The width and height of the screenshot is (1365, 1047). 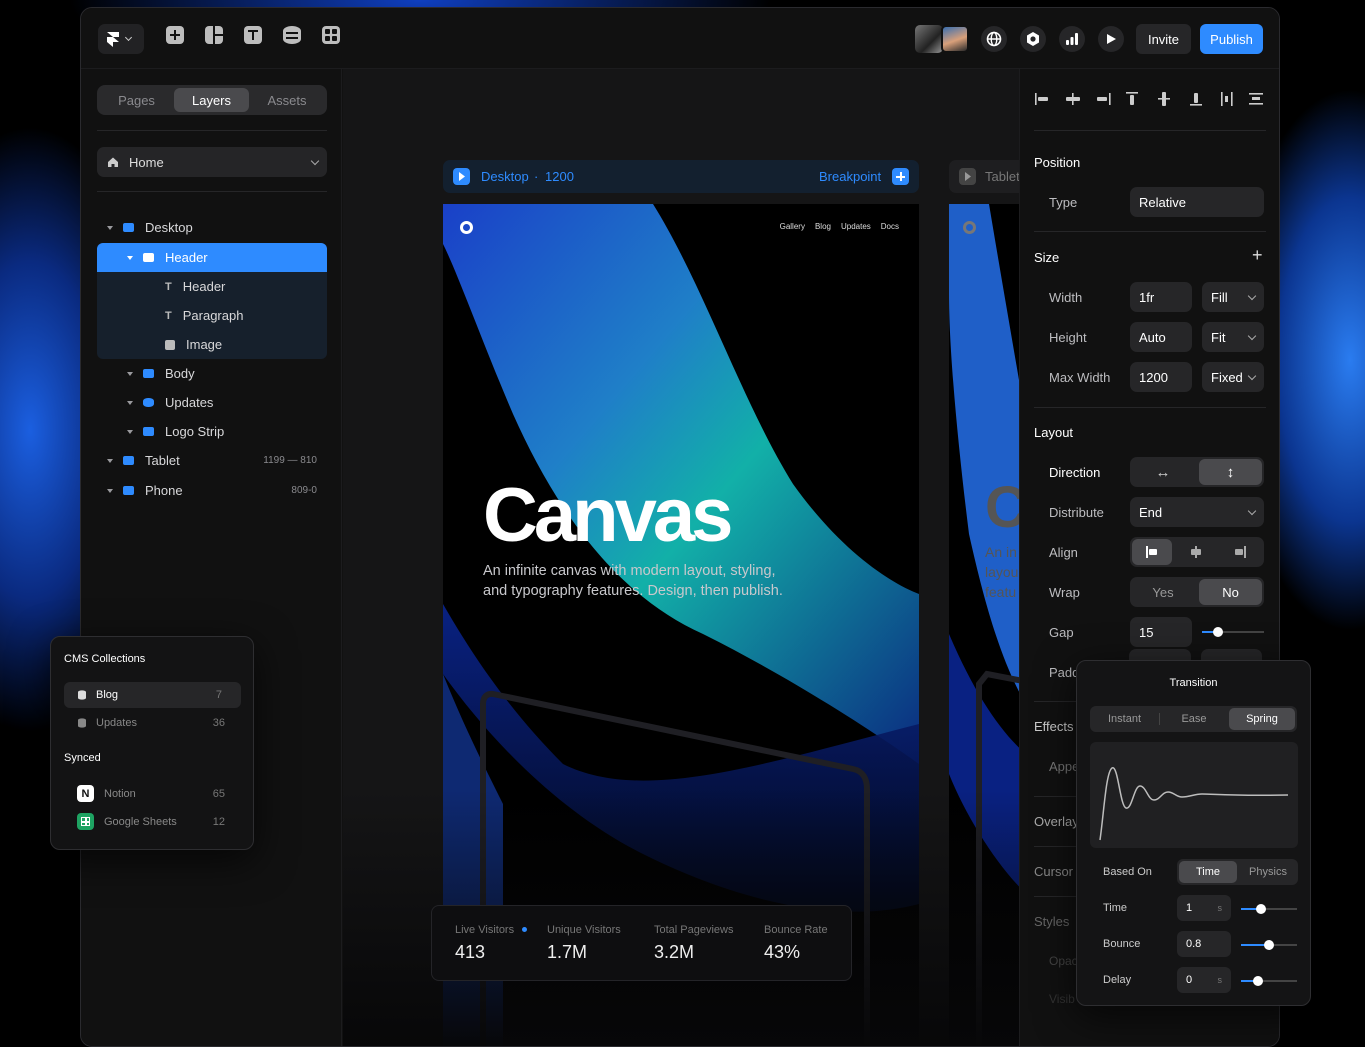 What do you see at coordinates (1163, 39) in the screenshot?
I see `invite-button: Invite` at bounding box center [1163, 39].